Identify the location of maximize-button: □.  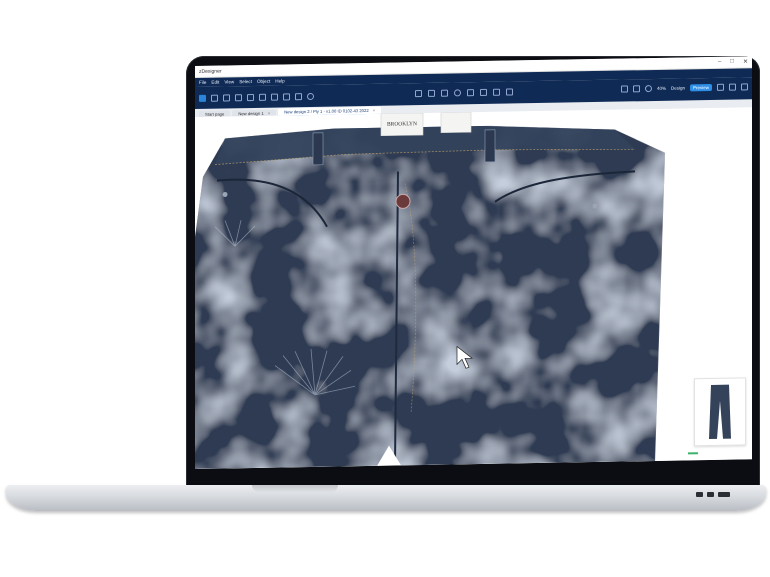
(732, 62).